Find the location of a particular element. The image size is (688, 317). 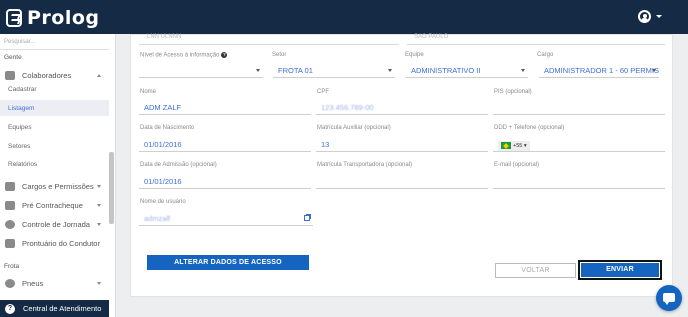

cargo-select: ADMINISTRADOR 1 - 60 PERMISSÕES is located at coordinates (599, 71).